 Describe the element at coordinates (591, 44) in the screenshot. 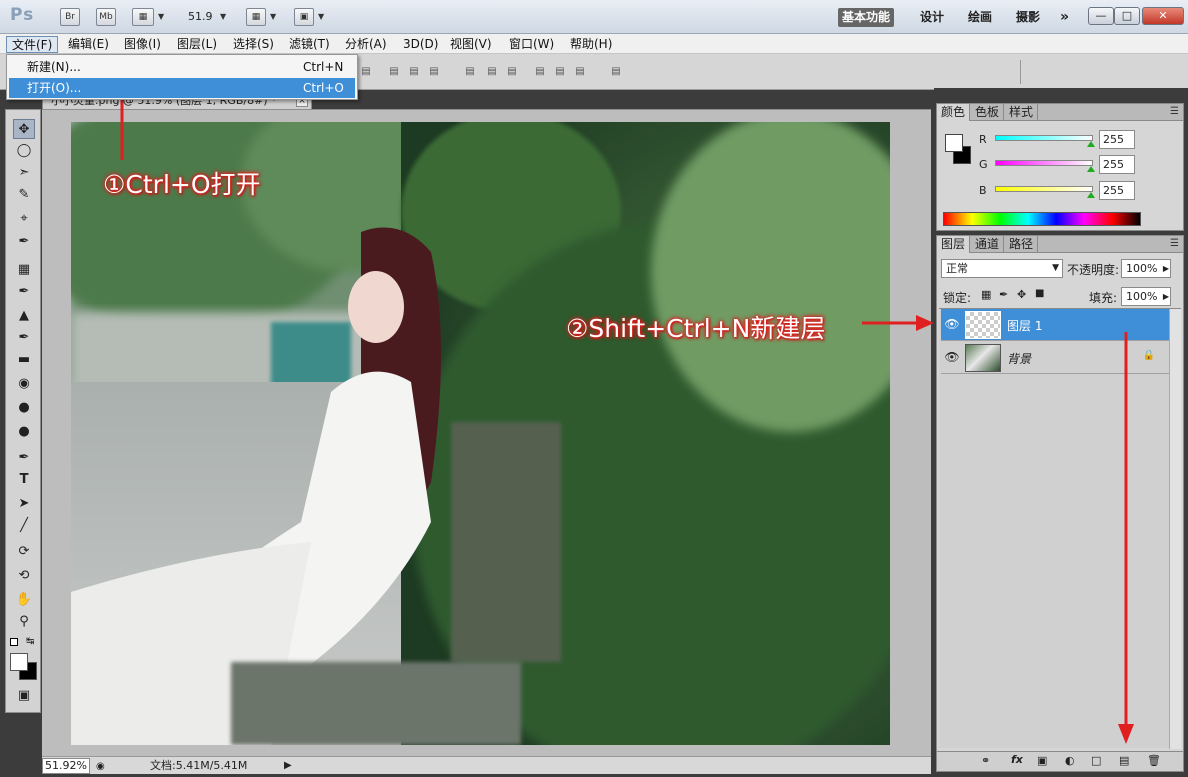

I see `menu-help: 帮助(H)` at that location.